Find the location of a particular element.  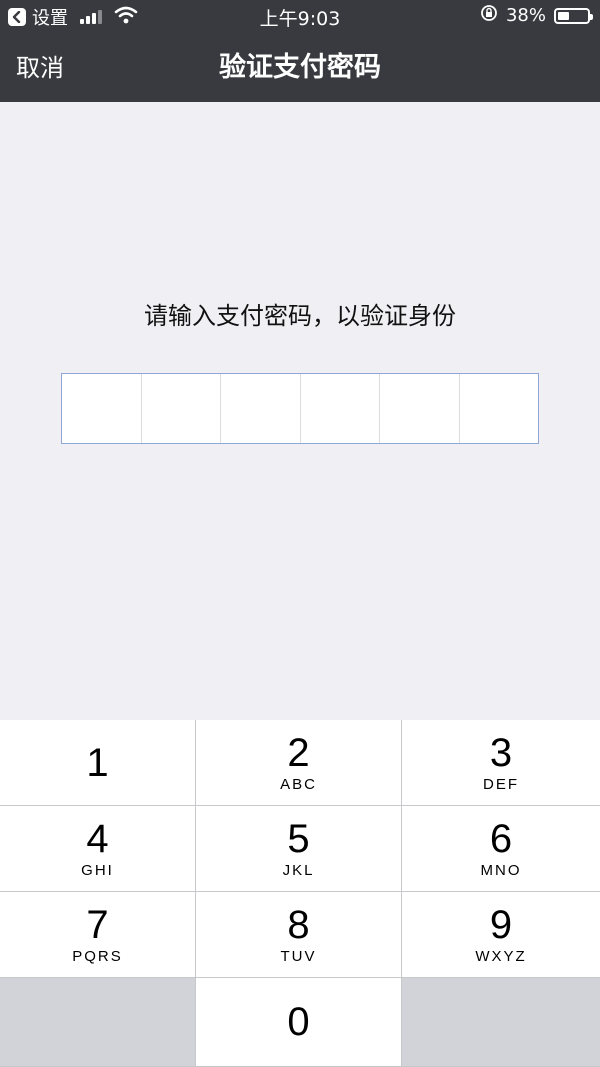

keypad-key-2: 2 ABC is located at coordinates (299, 763).